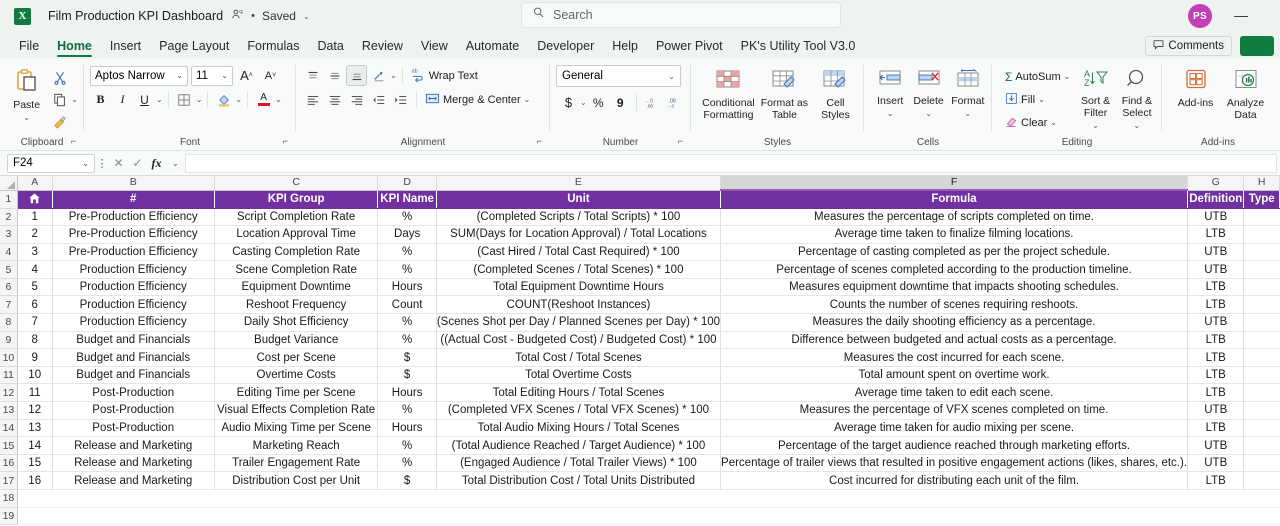  I want to click on tab-review: Review, so click(382, 48).